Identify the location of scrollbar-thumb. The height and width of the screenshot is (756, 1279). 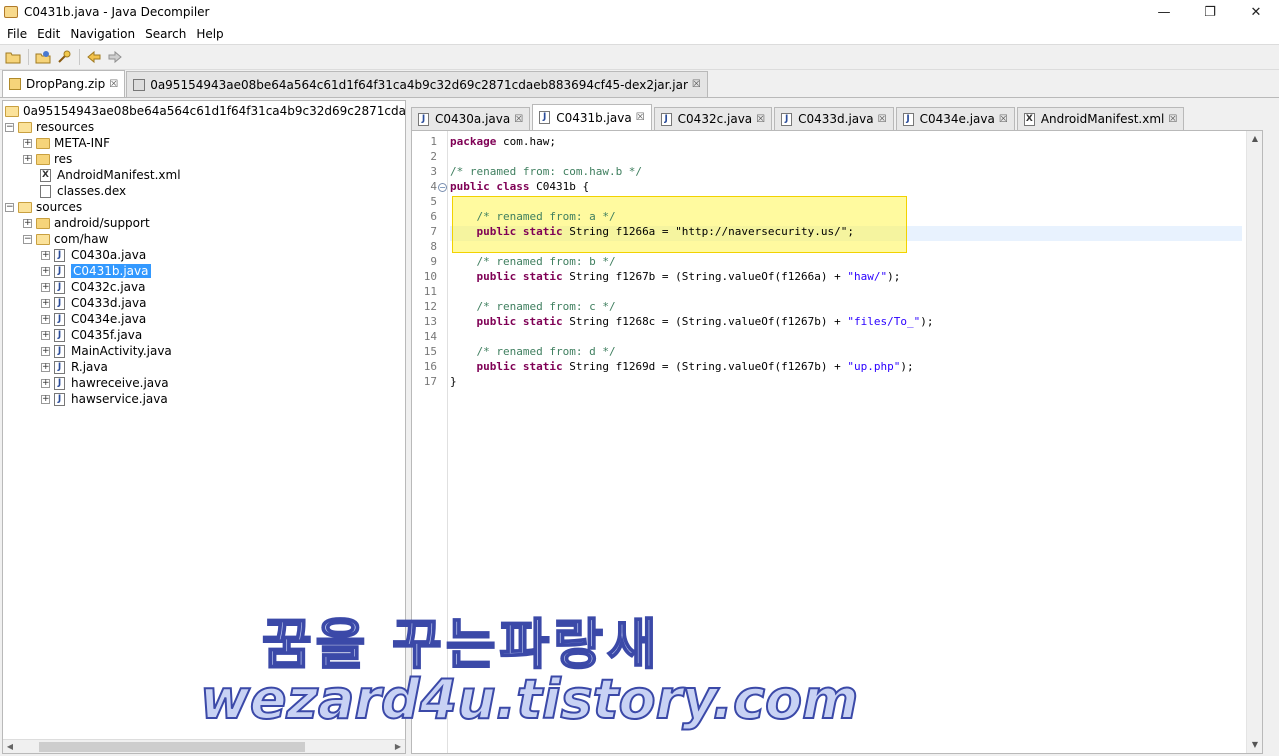
(172, 747).